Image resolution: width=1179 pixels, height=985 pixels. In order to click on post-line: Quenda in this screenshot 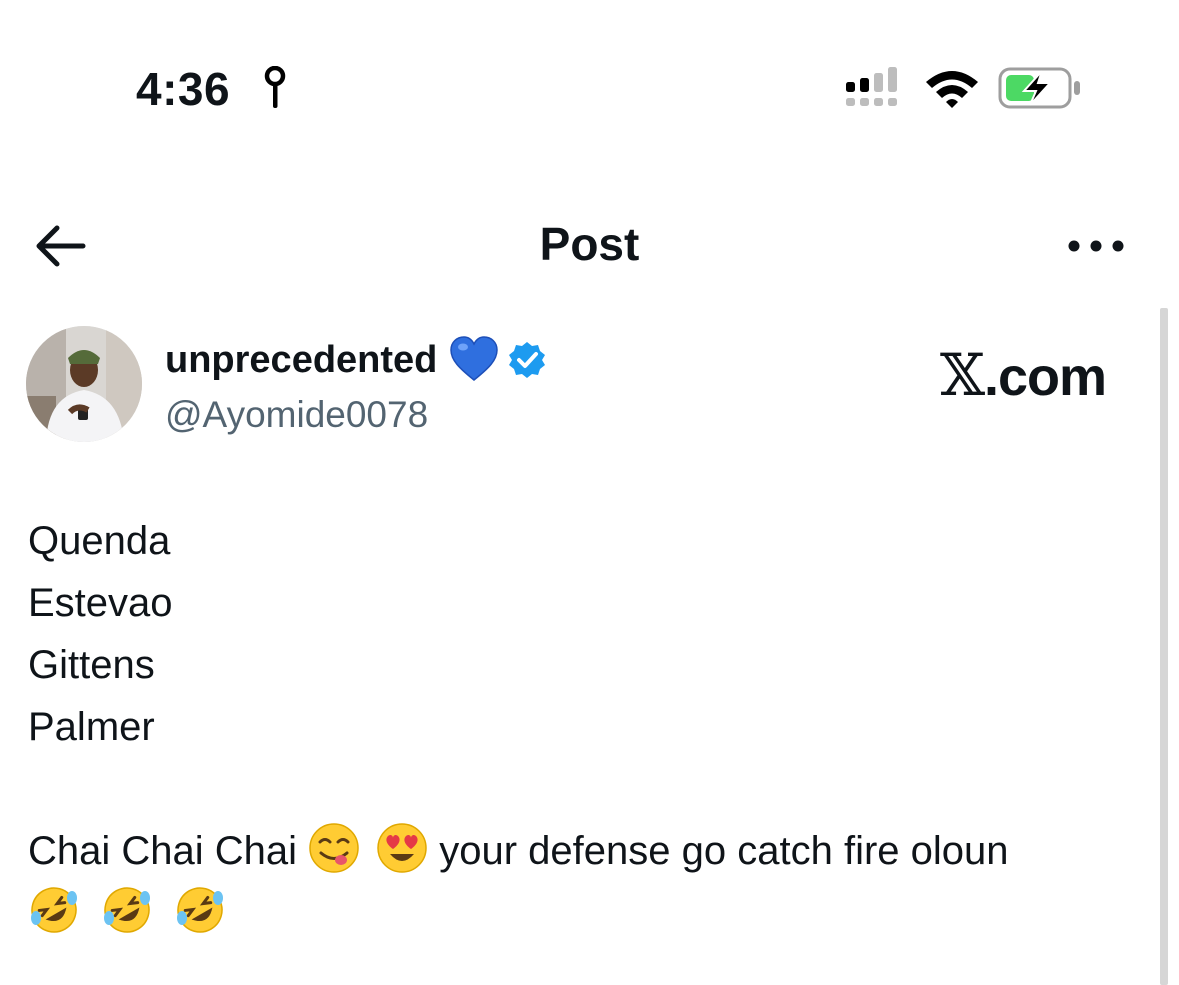, I will do `click(99, 541)`.